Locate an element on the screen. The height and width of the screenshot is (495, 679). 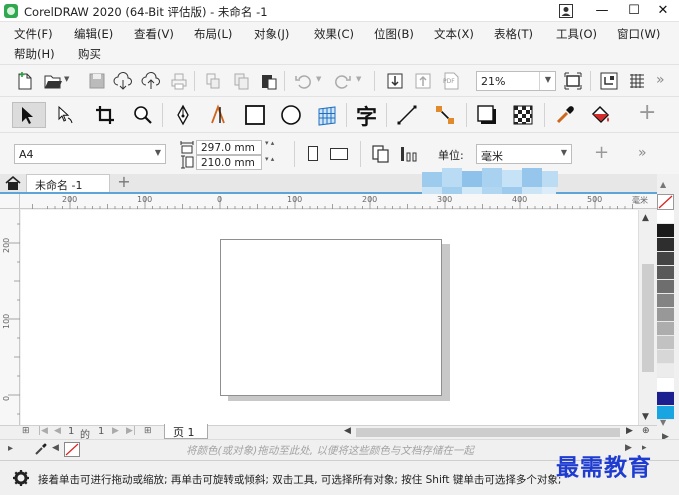
last-page-icon: ▶| is located at coordinates (131, 431).